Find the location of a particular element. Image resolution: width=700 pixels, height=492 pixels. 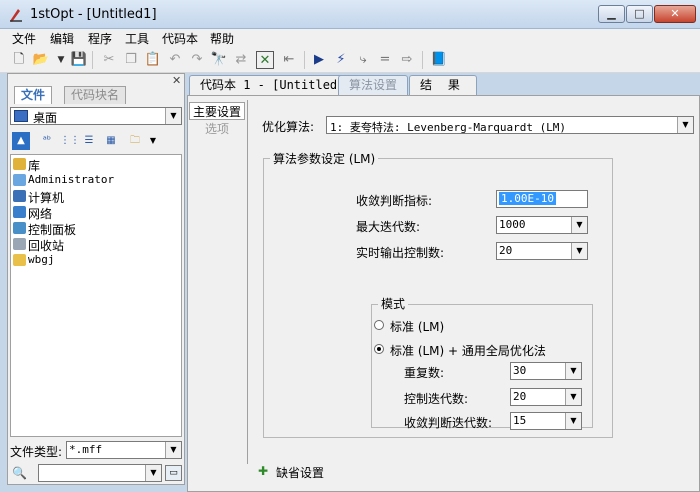

menu-bar: 文件 编辑 程序 工具 代码本 帮助 is located at coordinates (350, 38).